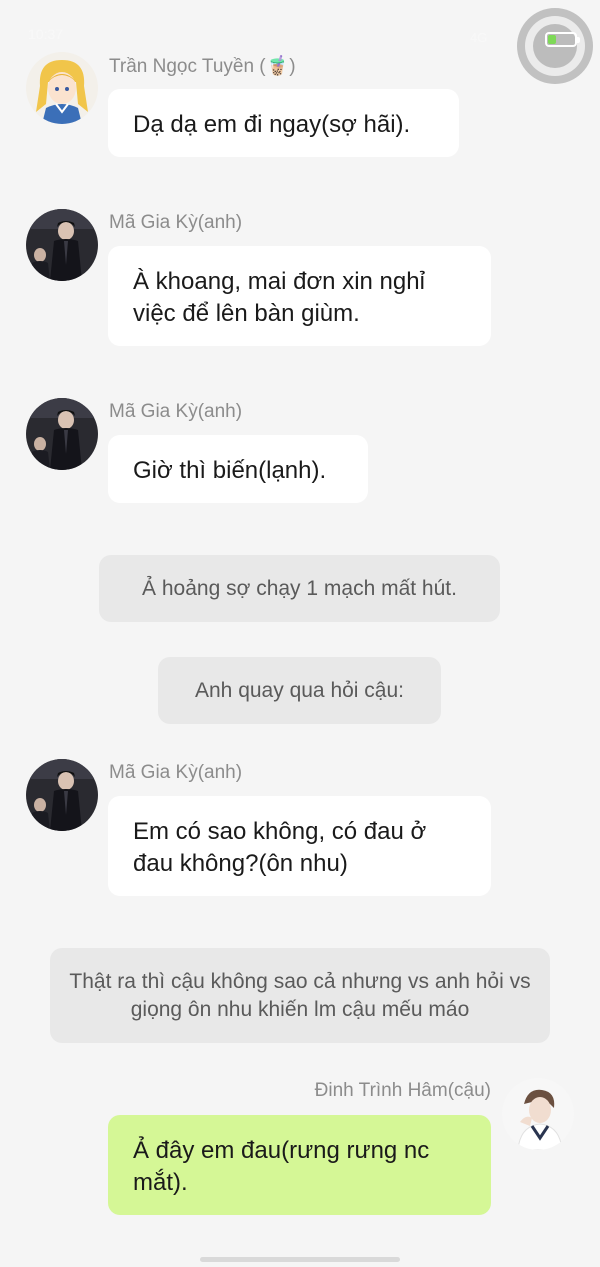 This screenshot has height=1267, width=600. Describe the element at coordinates (538, 1114) in the screenshot. I see `avatar-dinh-trinh-ham` at that location.